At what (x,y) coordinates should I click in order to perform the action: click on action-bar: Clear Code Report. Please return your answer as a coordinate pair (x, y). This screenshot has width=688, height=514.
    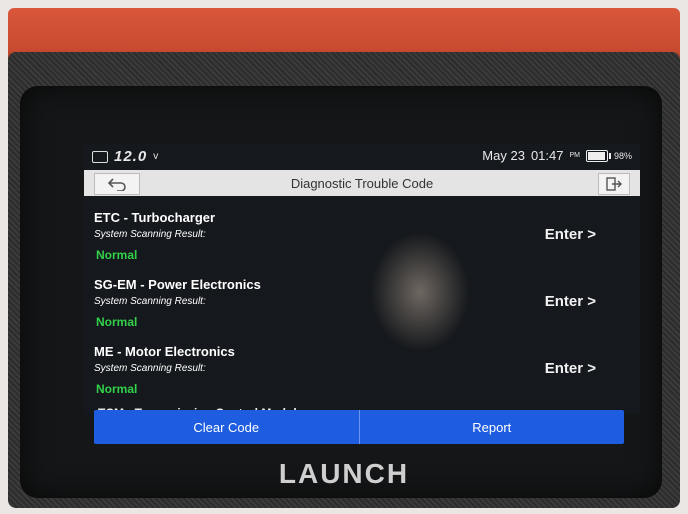
    Looking at the image, I should click on (359, 427).